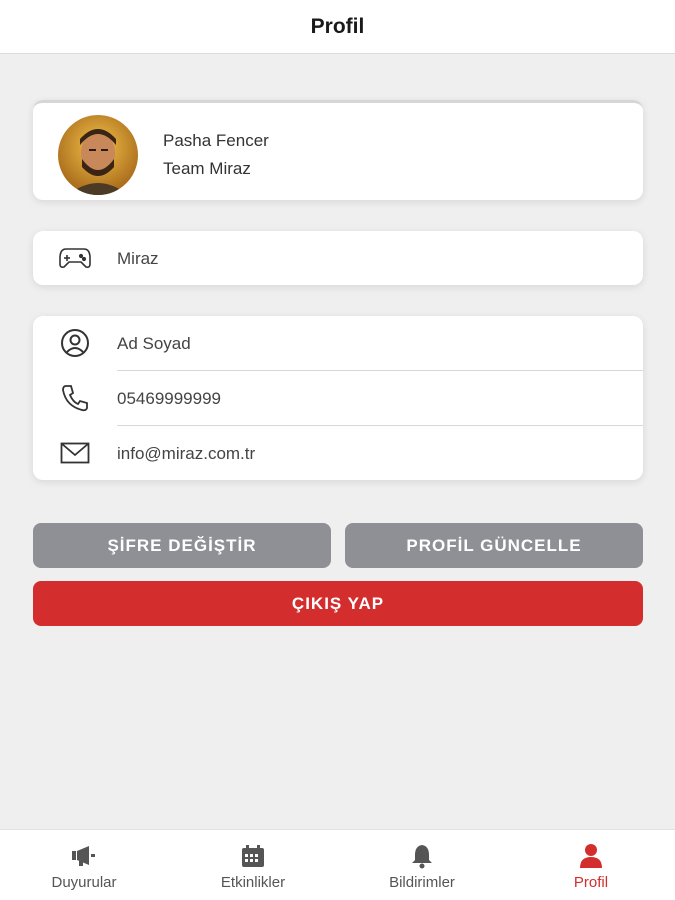 The height and width of the screenshot is (900, 675). What do you see at coordinates (84, 856) in the screenshot?
I see `megaphone-icon` at bounding box center [84, 856].